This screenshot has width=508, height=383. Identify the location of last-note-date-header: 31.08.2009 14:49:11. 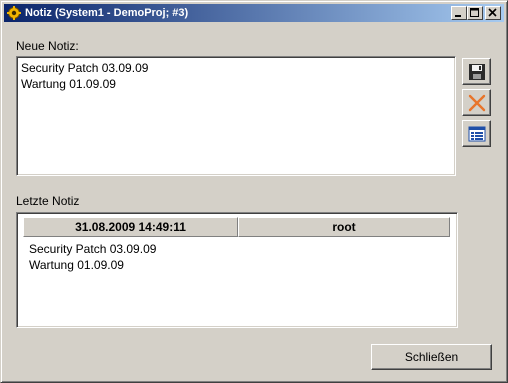
(130, 227).